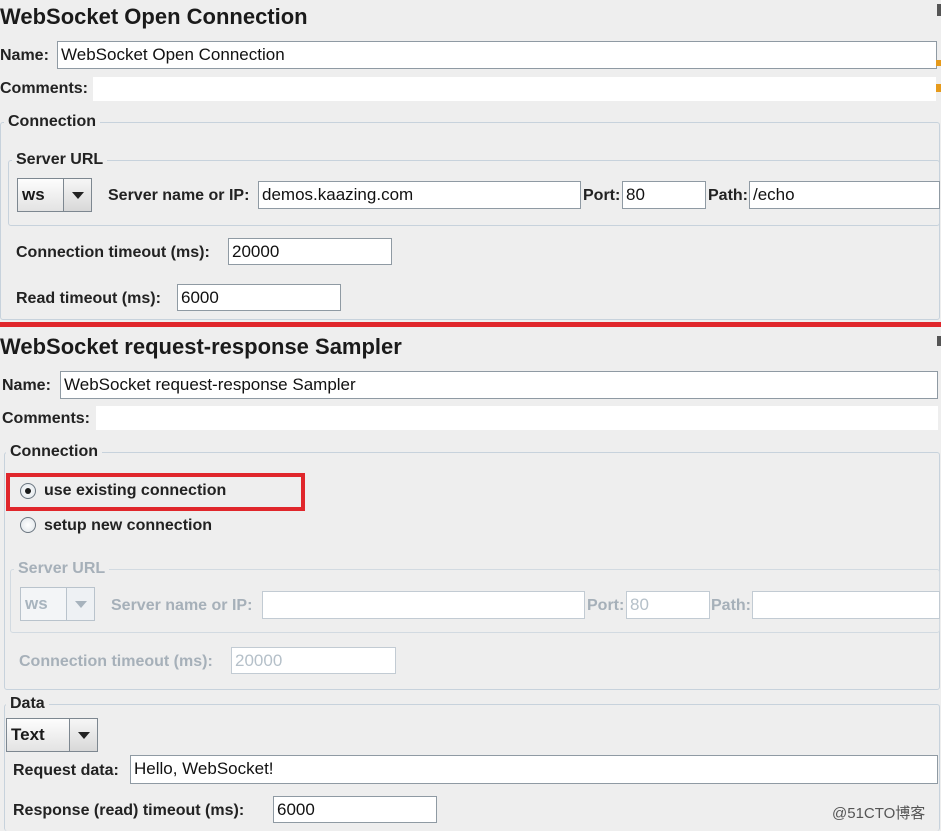 The image size is (941, 831). I want to click on red-separator-line, so click(470, 324).